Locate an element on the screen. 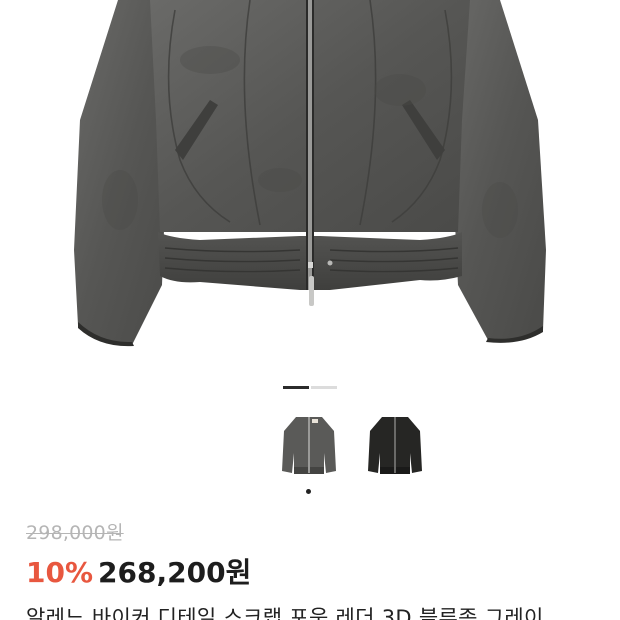 The image size is (620, 620). jacket-grey-icon is located at coordinates (309, 445).